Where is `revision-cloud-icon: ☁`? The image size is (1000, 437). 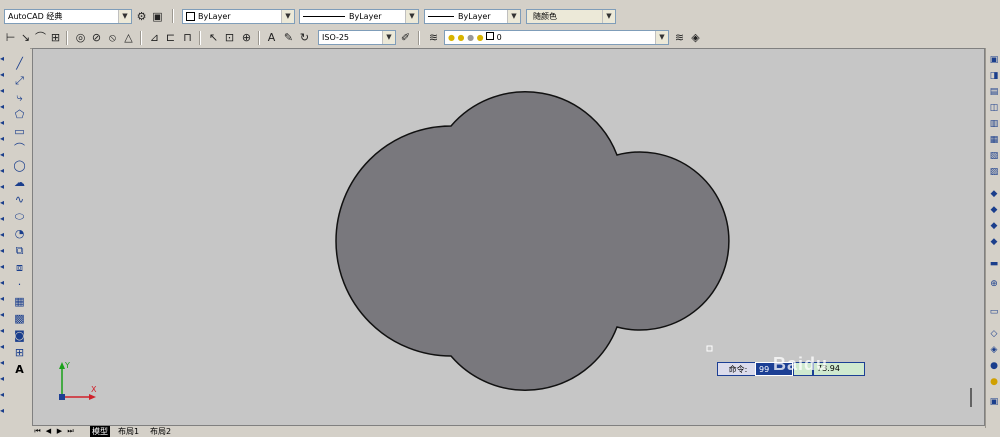
revision-cloud-icon: ☁ is located at coordinates (19, 182).